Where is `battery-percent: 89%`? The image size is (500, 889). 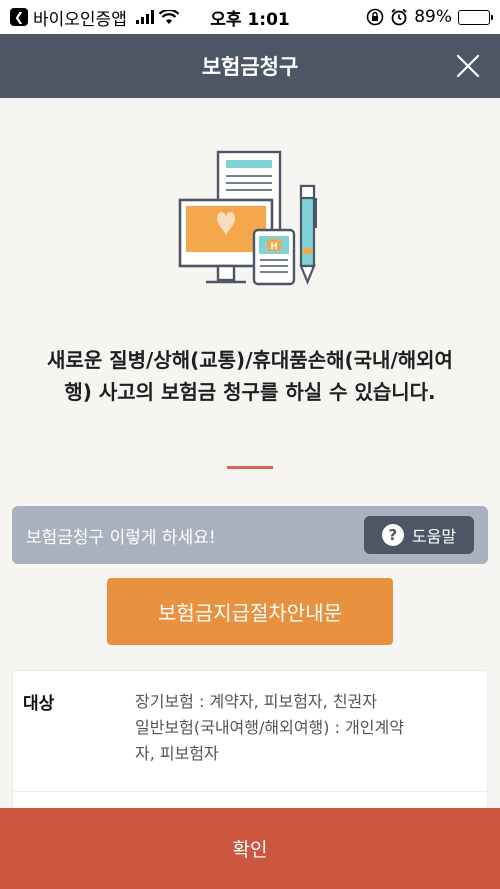
battery-percent: 89% is located at coordinates (433, 17).